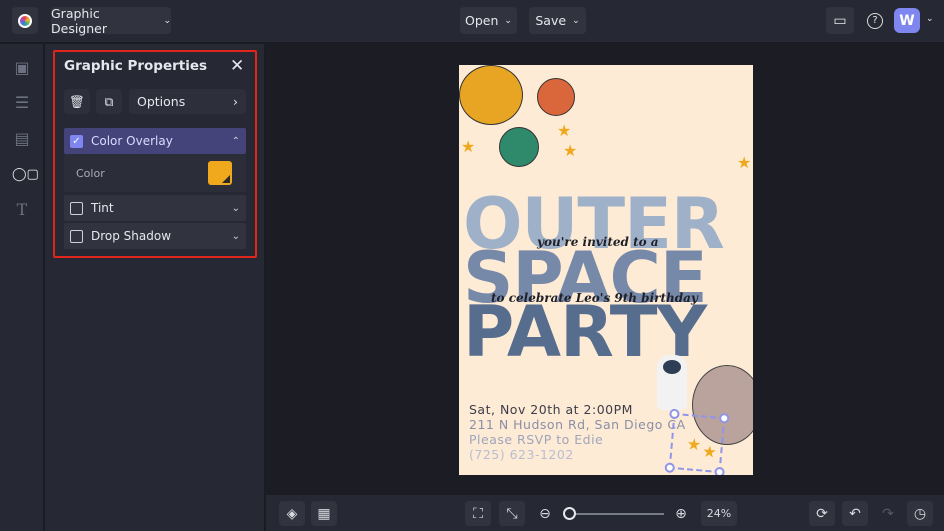 Image resolution: width=944 pixels, height=531 pixels. I want to click on layers-icon: ◈, so click(292, 513).